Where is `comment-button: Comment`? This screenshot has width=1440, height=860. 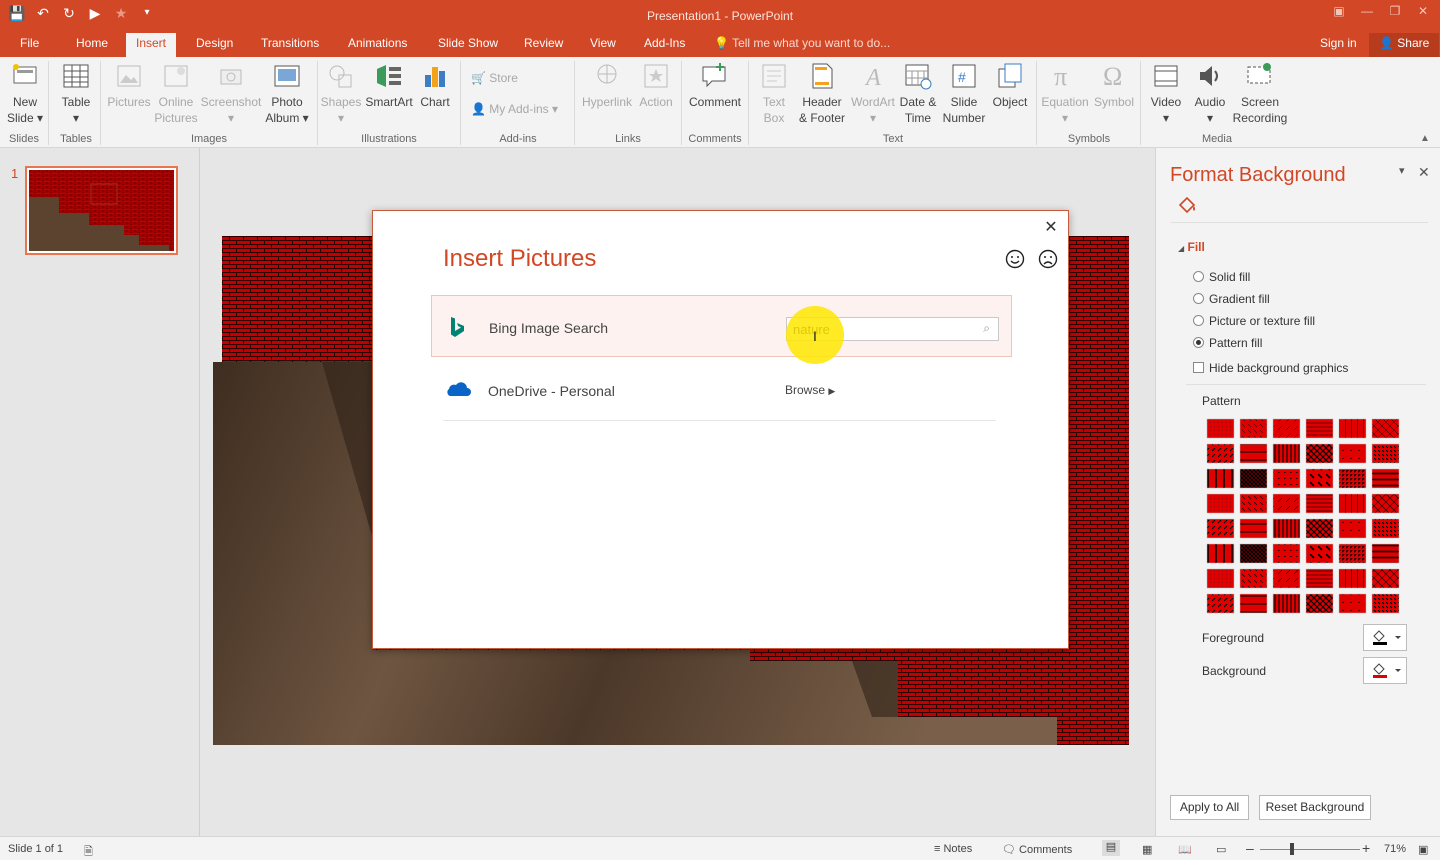 comment-button: Comment is located at coordinates (715, 85).